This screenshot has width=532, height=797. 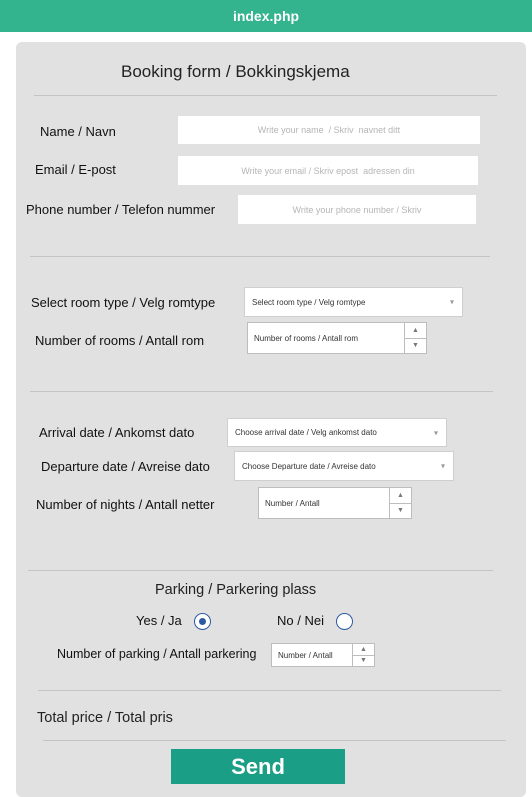 What do you see at coordinates (292, 503) in the screenshot?
I see `nights-value: Number / Antall` at bounding box center [292, 503].